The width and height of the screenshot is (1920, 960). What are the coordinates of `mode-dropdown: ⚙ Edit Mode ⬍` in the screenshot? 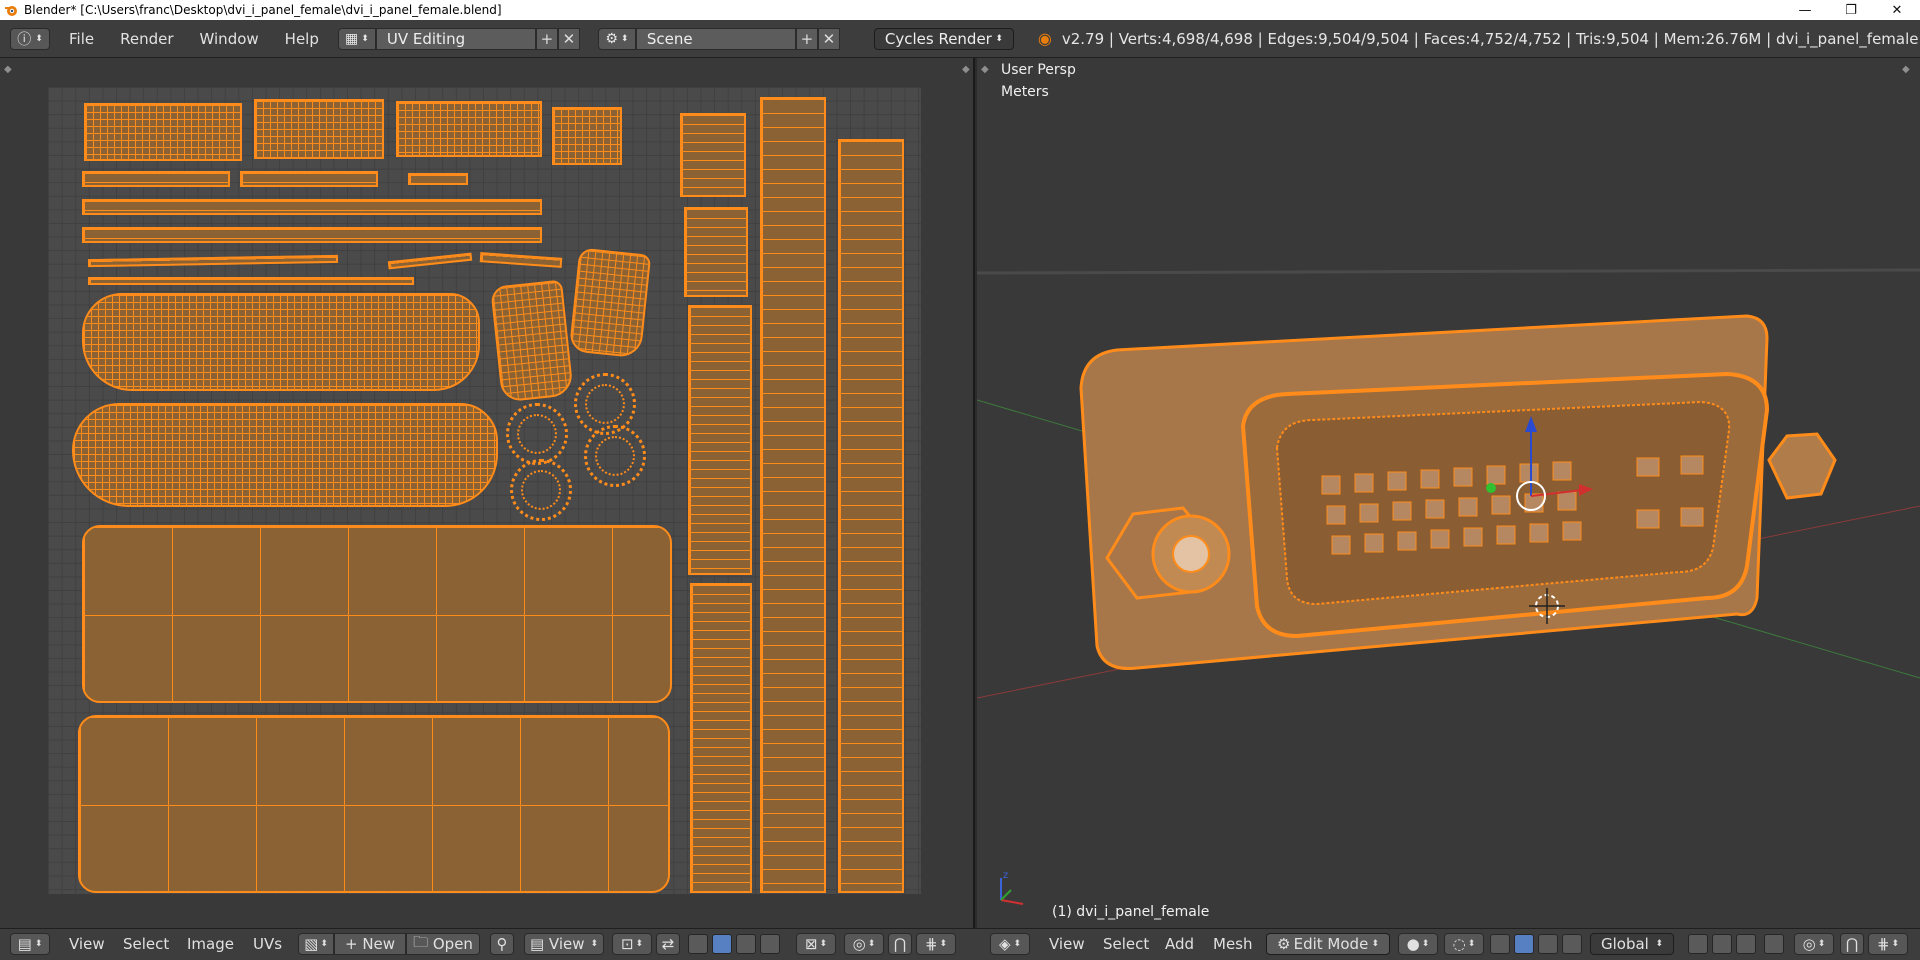 It's located at (1328, 944).